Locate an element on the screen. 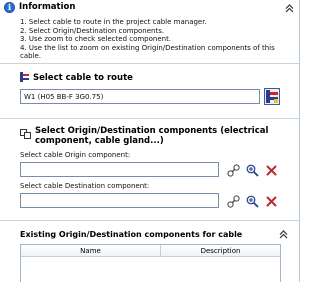 The width and height of the screenshot is (320, 282). existing-components-table: Name Description is located at coordinates (150, 263).